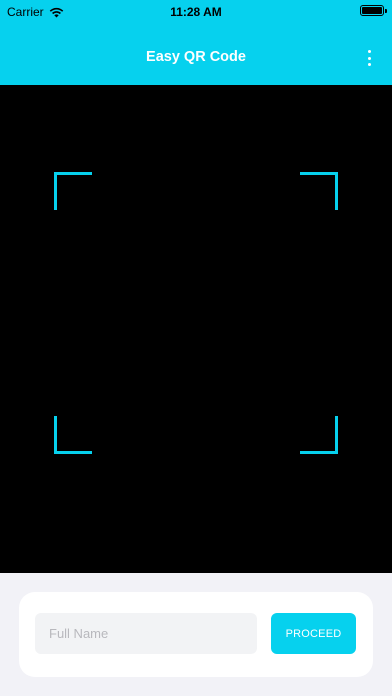 The width and height of the screenshot is (392, 696). What do you see at coordinates (369, 58) in the screenshot?
I see `more-vertical-icon` at bounding box center [369, 58].